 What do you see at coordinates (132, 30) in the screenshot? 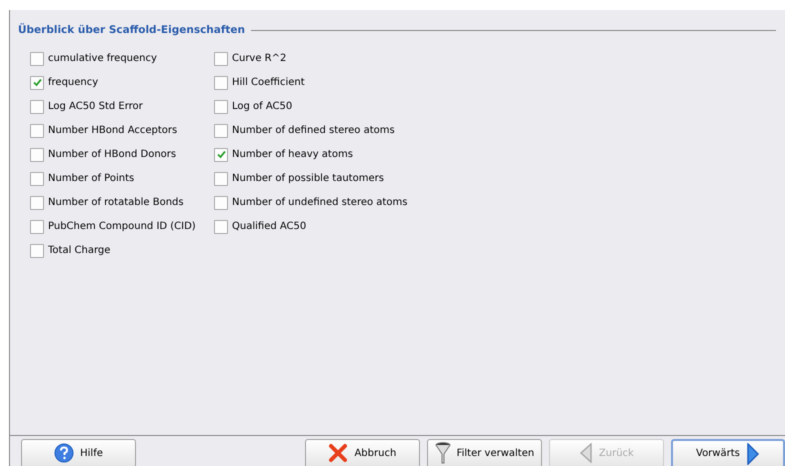
I see `section-title: Überblick über Scaffold-Eigenschaften` at bounding box center [132, 30].